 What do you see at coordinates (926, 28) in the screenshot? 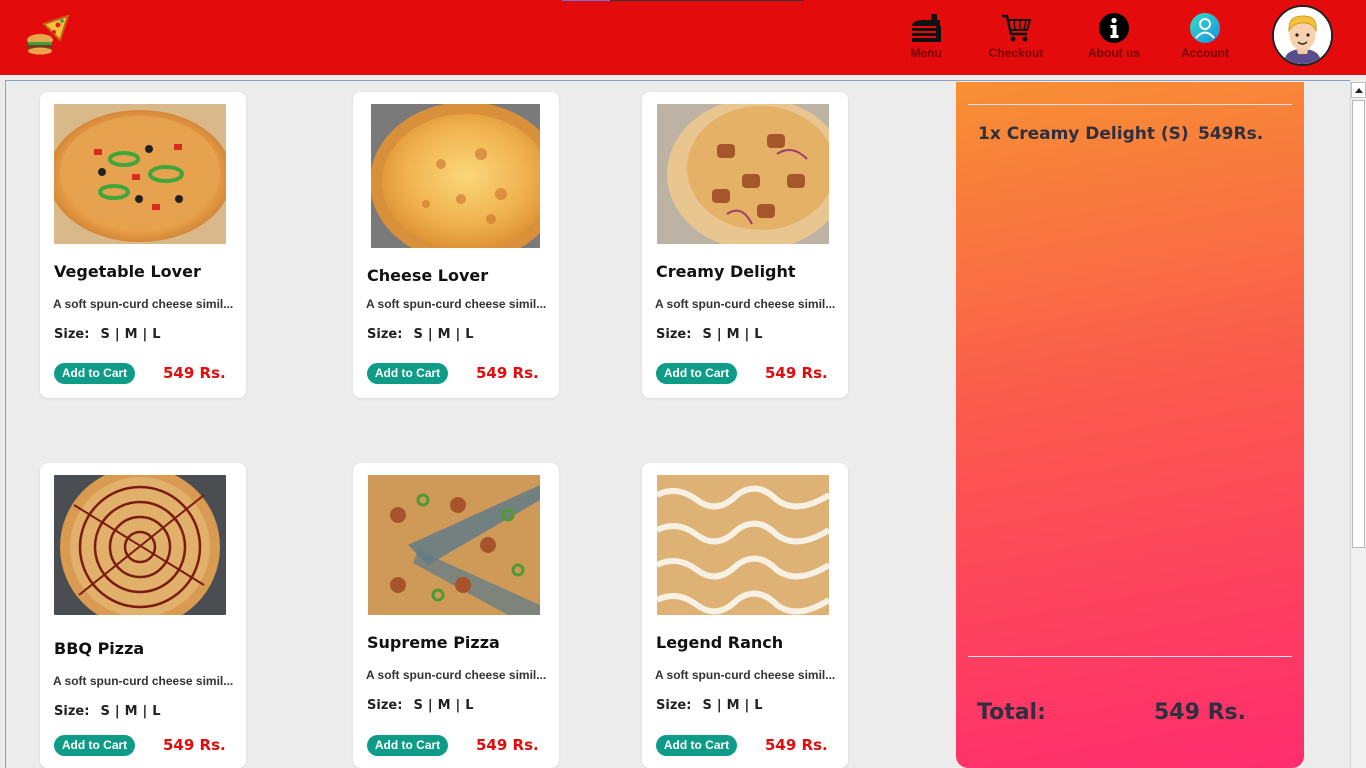
I see `burger-icon` at bounding box center [926, 28].